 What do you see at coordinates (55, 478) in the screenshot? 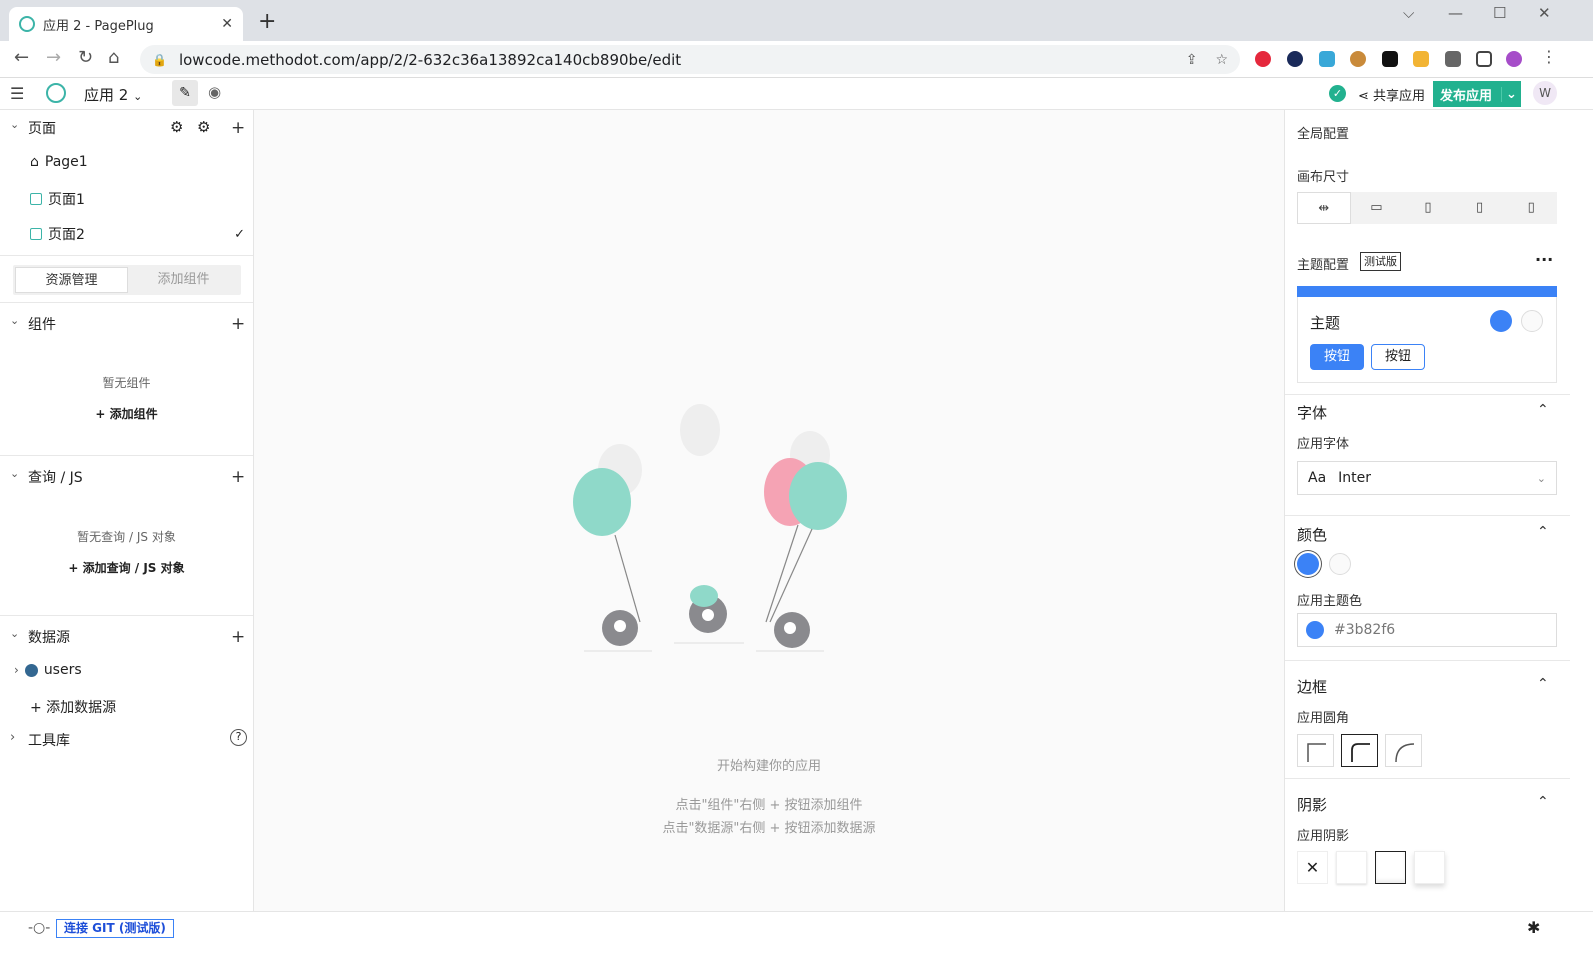
I see `queries-title: 查询 / JS` at bounding box center [55, 478].